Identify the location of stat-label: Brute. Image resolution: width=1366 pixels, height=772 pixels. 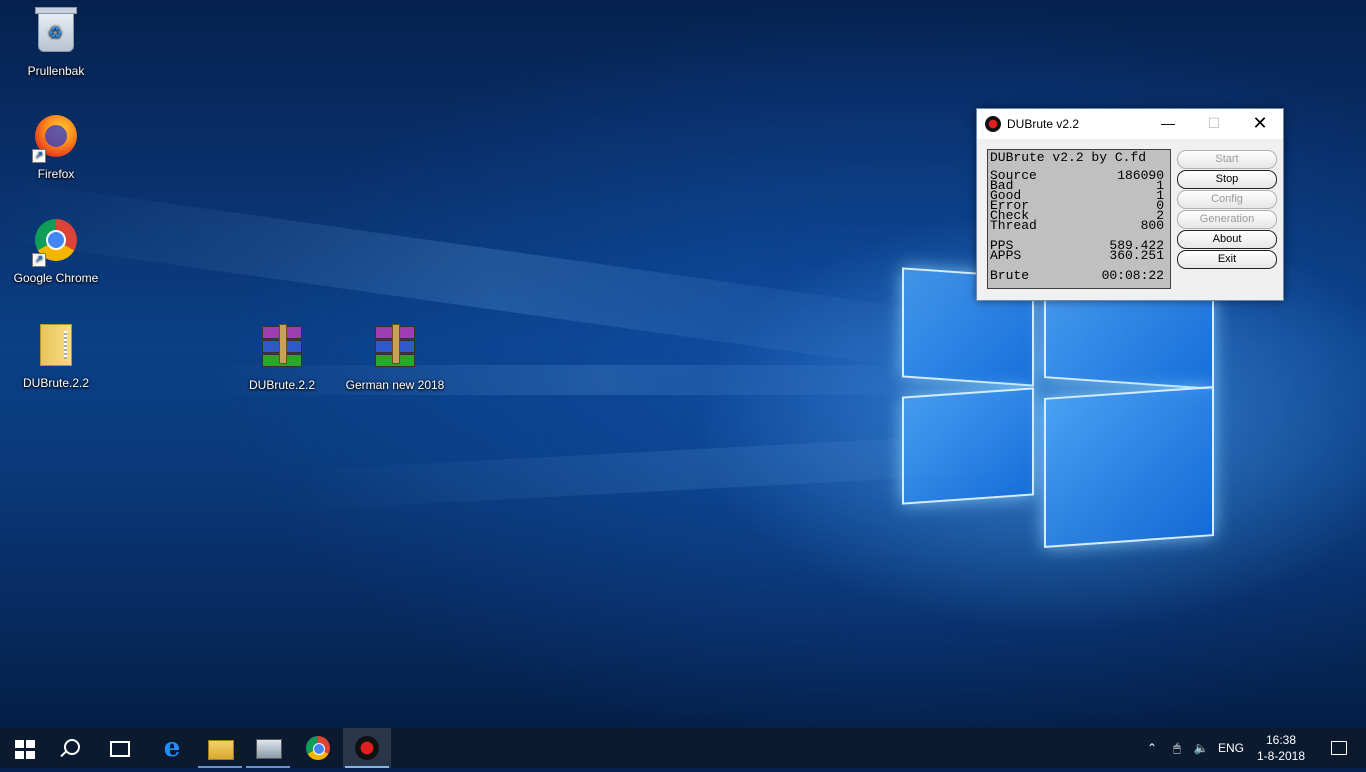
(1010, 275).